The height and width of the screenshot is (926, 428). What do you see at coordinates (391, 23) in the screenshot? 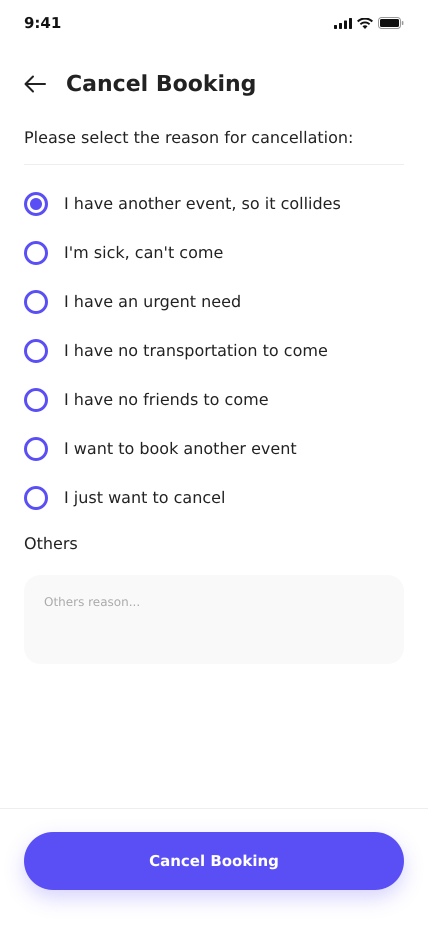
I see `battery-icon` at bounding box center [391, 23].